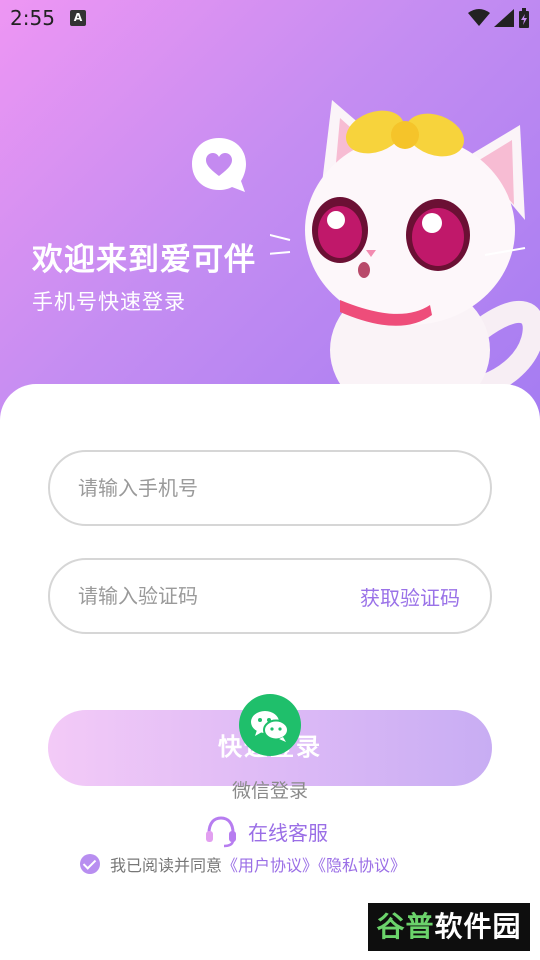  I want to click on online-service-link: 在线客服, so click(266, 831).